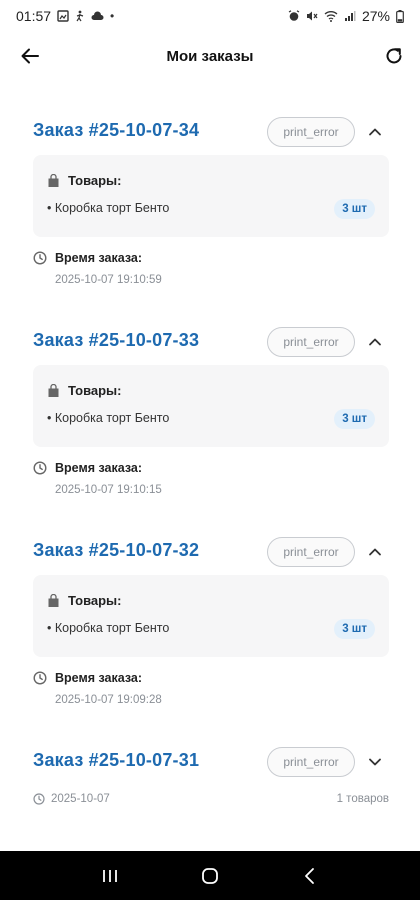  I want to click on page-title: Мои заказы, so click(210, 56).